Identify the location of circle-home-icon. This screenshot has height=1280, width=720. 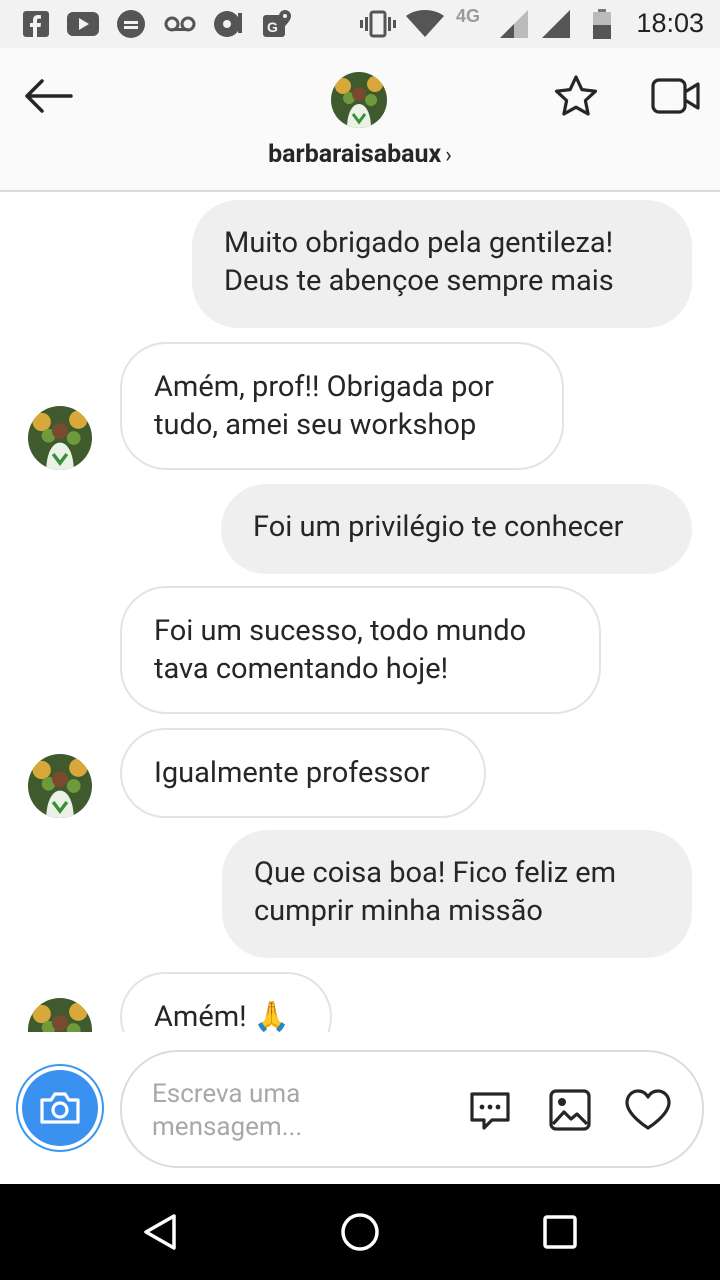
(360, 1232).